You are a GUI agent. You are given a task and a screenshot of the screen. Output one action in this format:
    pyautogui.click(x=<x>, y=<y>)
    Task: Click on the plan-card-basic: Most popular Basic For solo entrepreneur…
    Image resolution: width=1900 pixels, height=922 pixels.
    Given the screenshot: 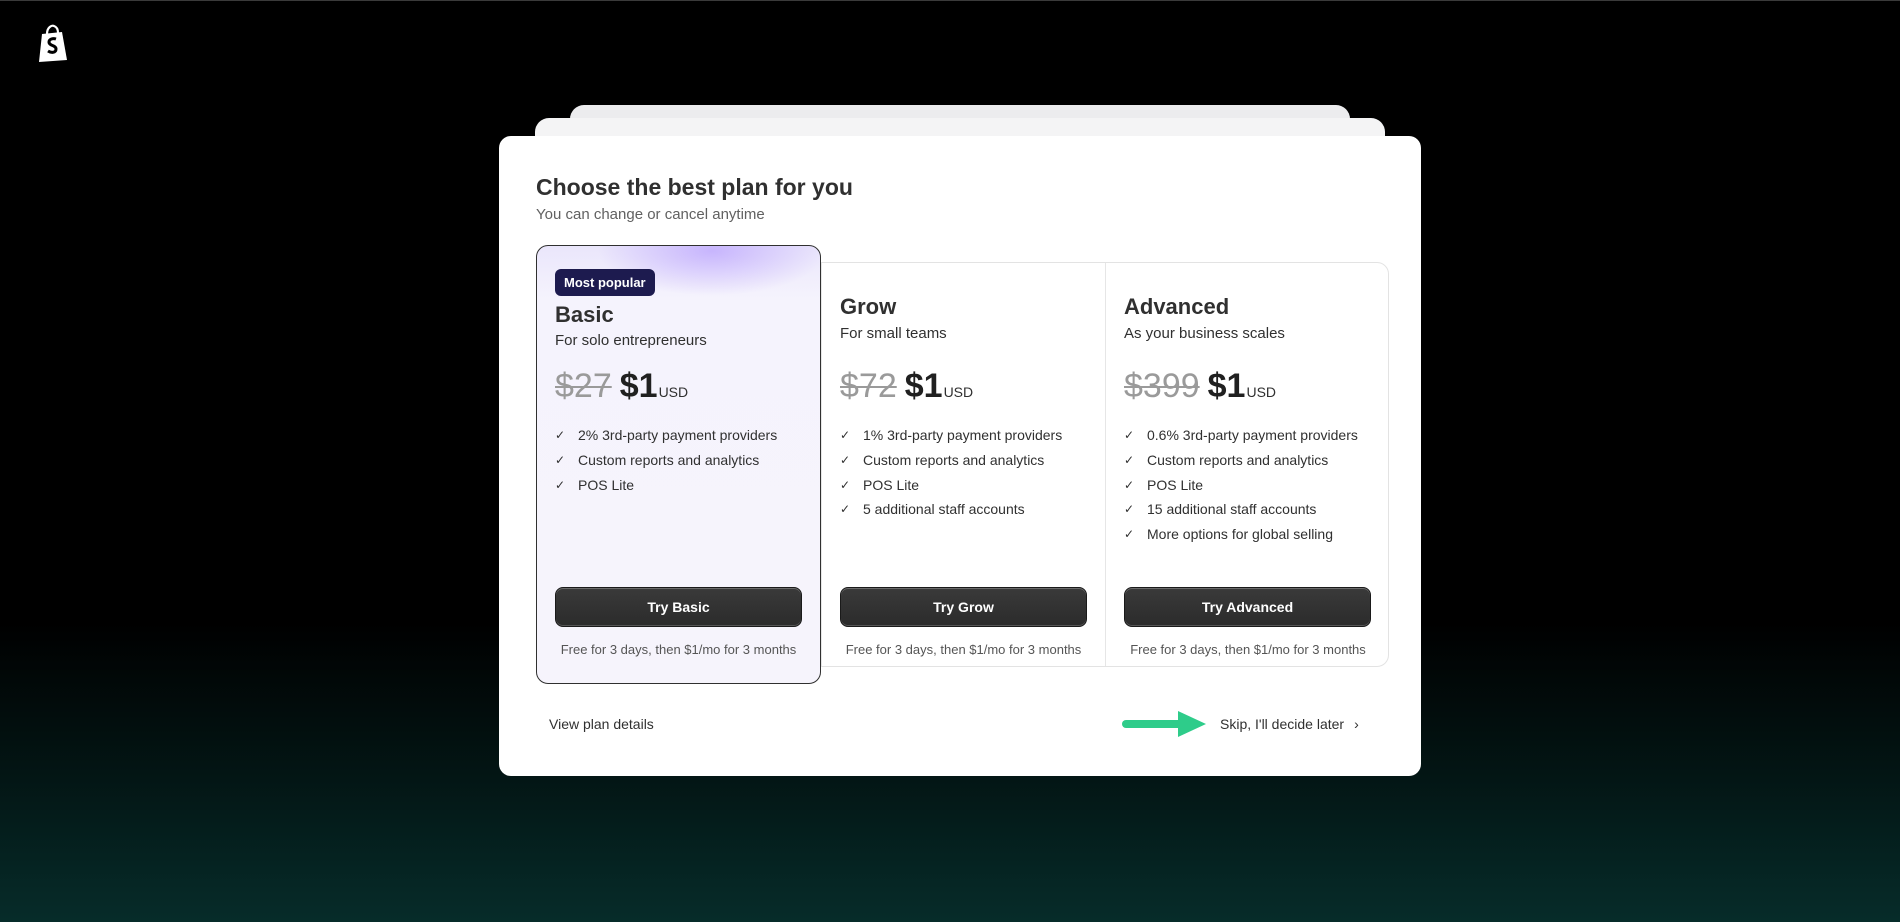 What is the action you would take?
    pyautogui.click(x=678, y=464)
    